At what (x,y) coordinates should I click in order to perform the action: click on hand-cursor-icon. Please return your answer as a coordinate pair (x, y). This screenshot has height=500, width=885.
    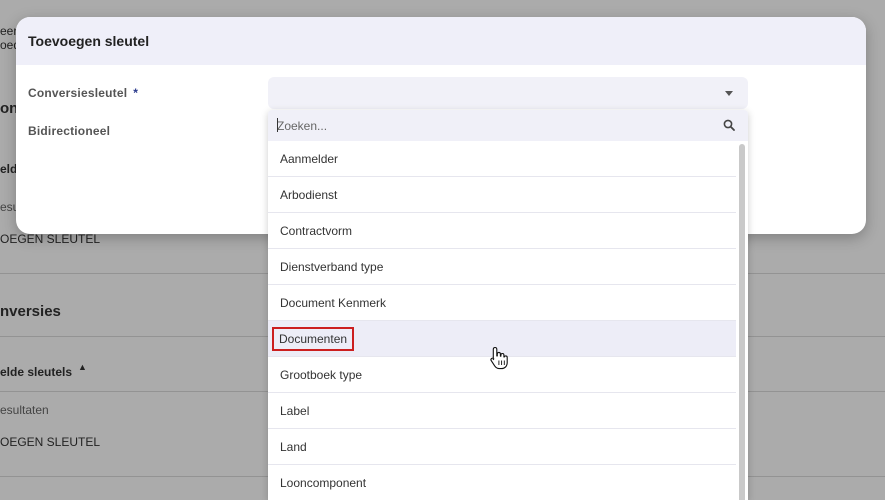
    Looking at the image, I should click on (499, 358).